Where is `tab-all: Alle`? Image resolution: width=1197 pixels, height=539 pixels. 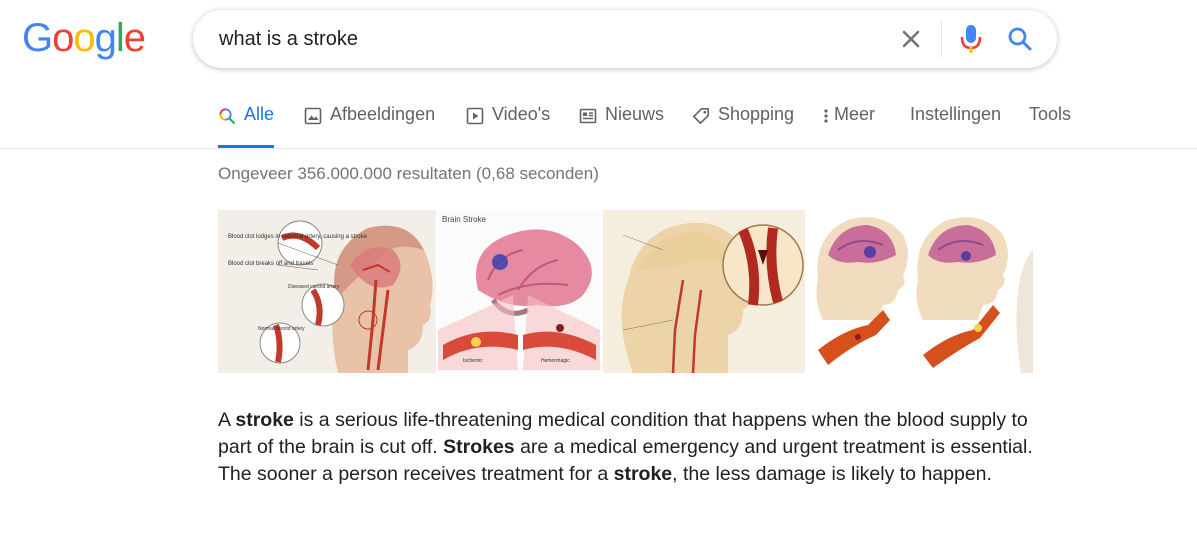
tab-all: Alle is located at coordinates (246, 126).